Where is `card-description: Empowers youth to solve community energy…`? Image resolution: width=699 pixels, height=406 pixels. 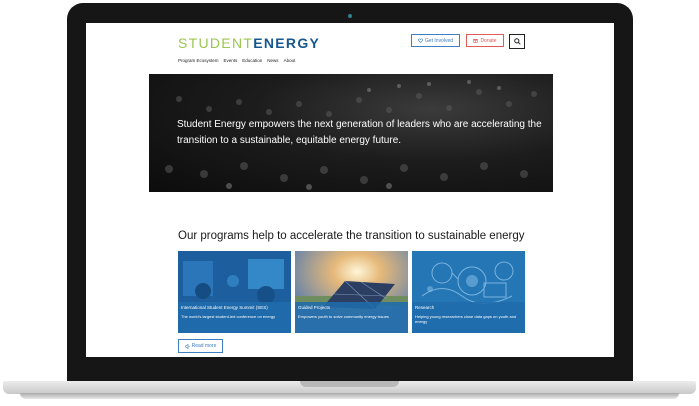 card-description: Empowers youth to solve community energy… is located at coordinates (343, 316).